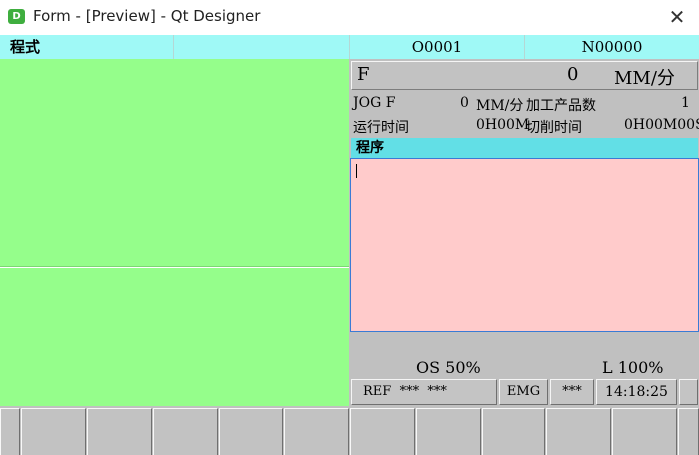 This screenshot has height=455, width=699. What do you see at coordinates (572, 392) in the screenshot?
I see `alarm-status: ***` at bounding box center [572, 392].